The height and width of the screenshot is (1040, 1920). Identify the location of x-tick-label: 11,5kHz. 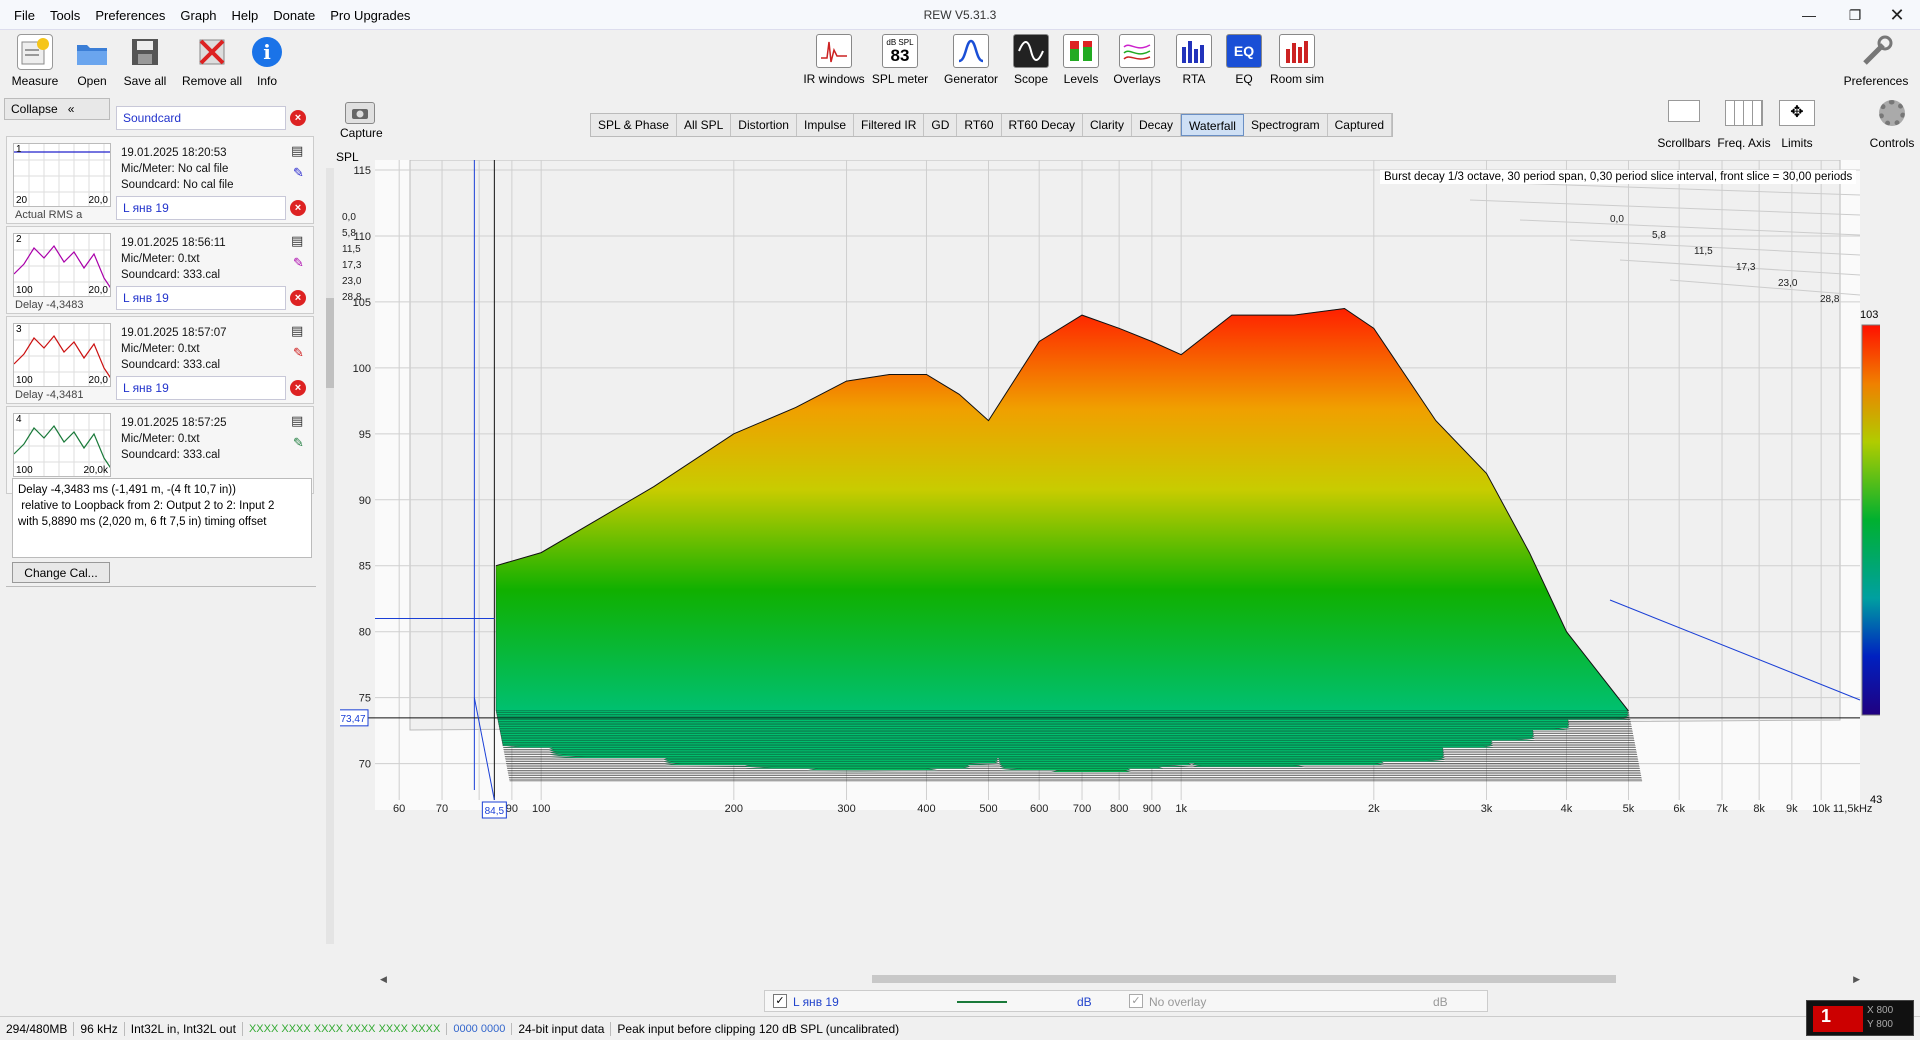
(1853, 809).